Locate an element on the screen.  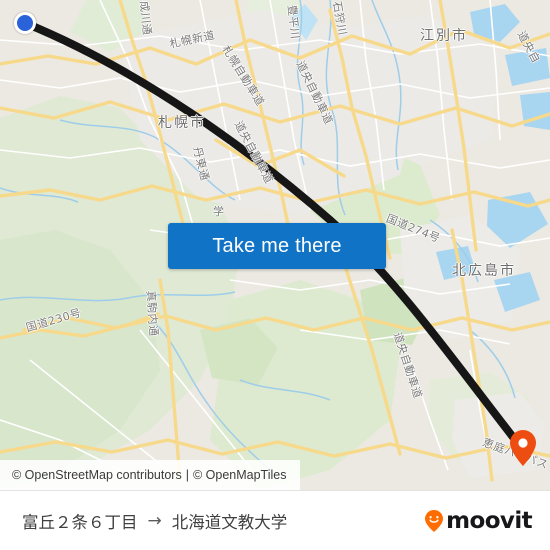
arrow-right-icon: → is located at coordinates (154, 520).